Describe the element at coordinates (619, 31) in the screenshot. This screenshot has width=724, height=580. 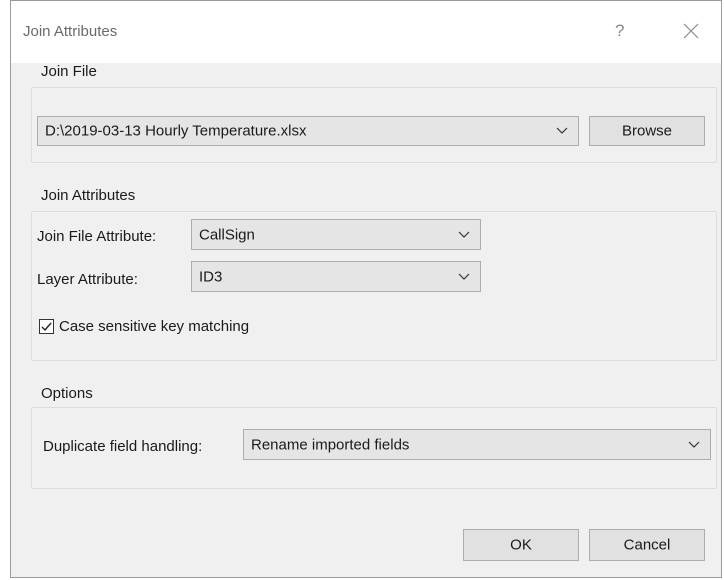
I see `help-button: ?` at that location.